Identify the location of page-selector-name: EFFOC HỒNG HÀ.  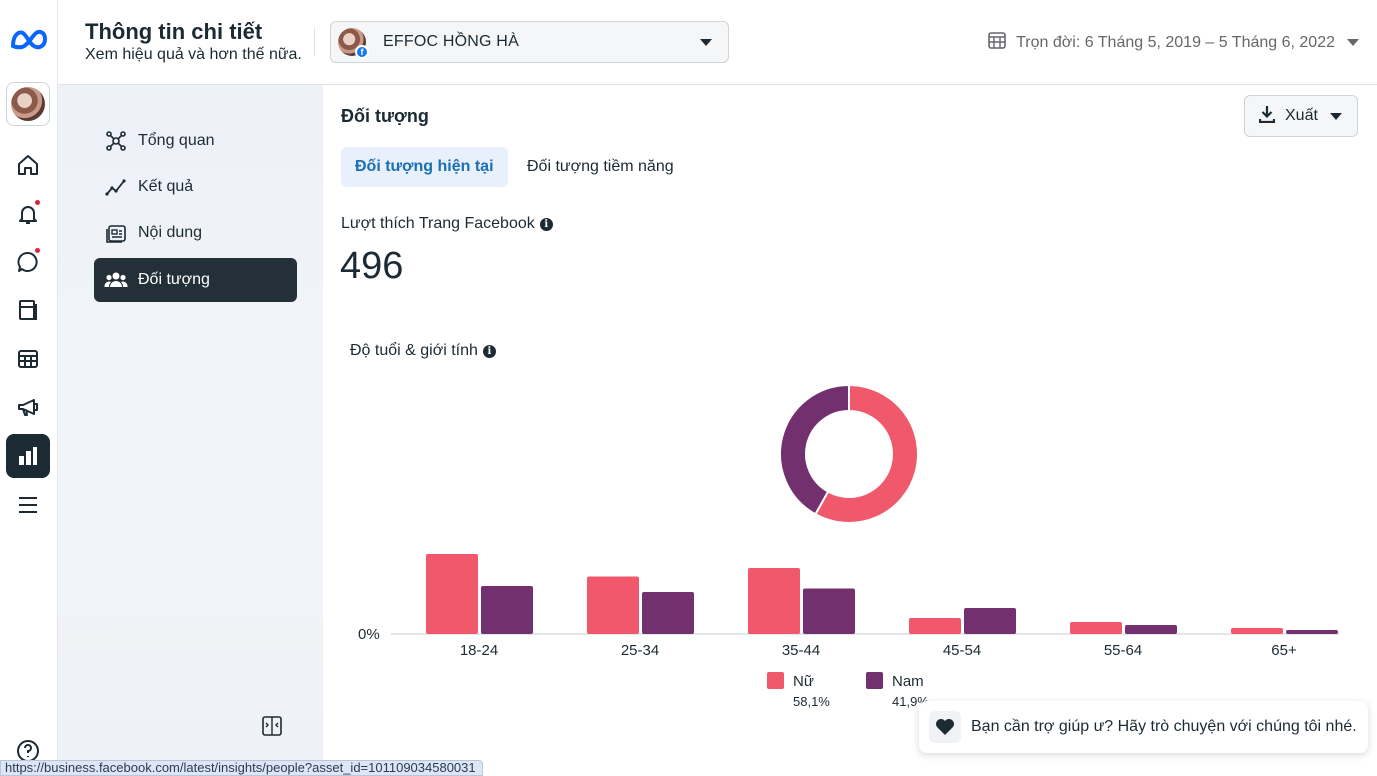
(451, 41).